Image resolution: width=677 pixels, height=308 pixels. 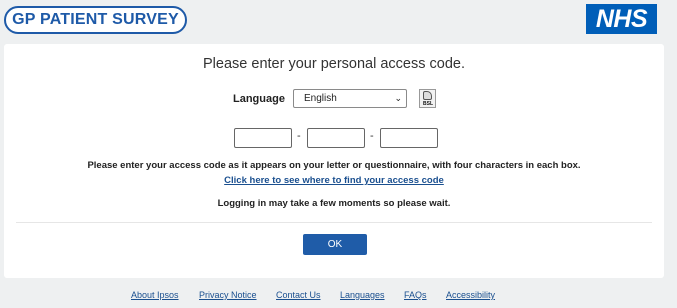 I want to click on language-select: English ⌄, so click(x=350, y=98).